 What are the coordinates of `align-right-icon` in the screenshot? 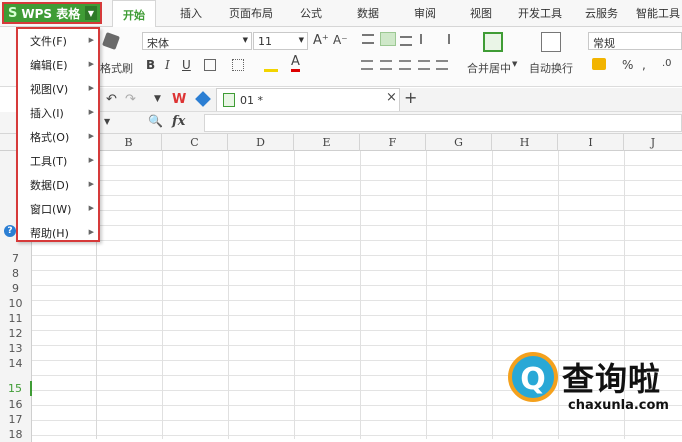 It's located at (405, 65).